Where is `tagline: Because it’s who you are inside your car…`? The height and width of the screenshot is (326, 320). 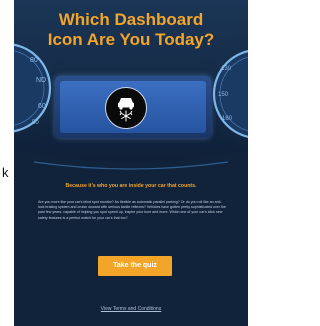
tagline: Because it’s who you are inside your car… is located at coordinates (131, 186).